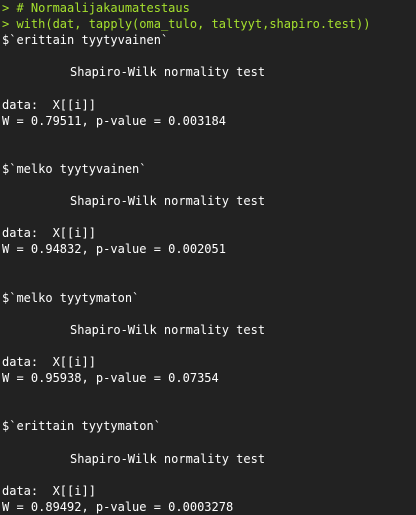  Describe the element at coordinates (114, 249) in the screenshot. I see `console-output-line: W = 0.94832, p-value = 0.002051` at that location.